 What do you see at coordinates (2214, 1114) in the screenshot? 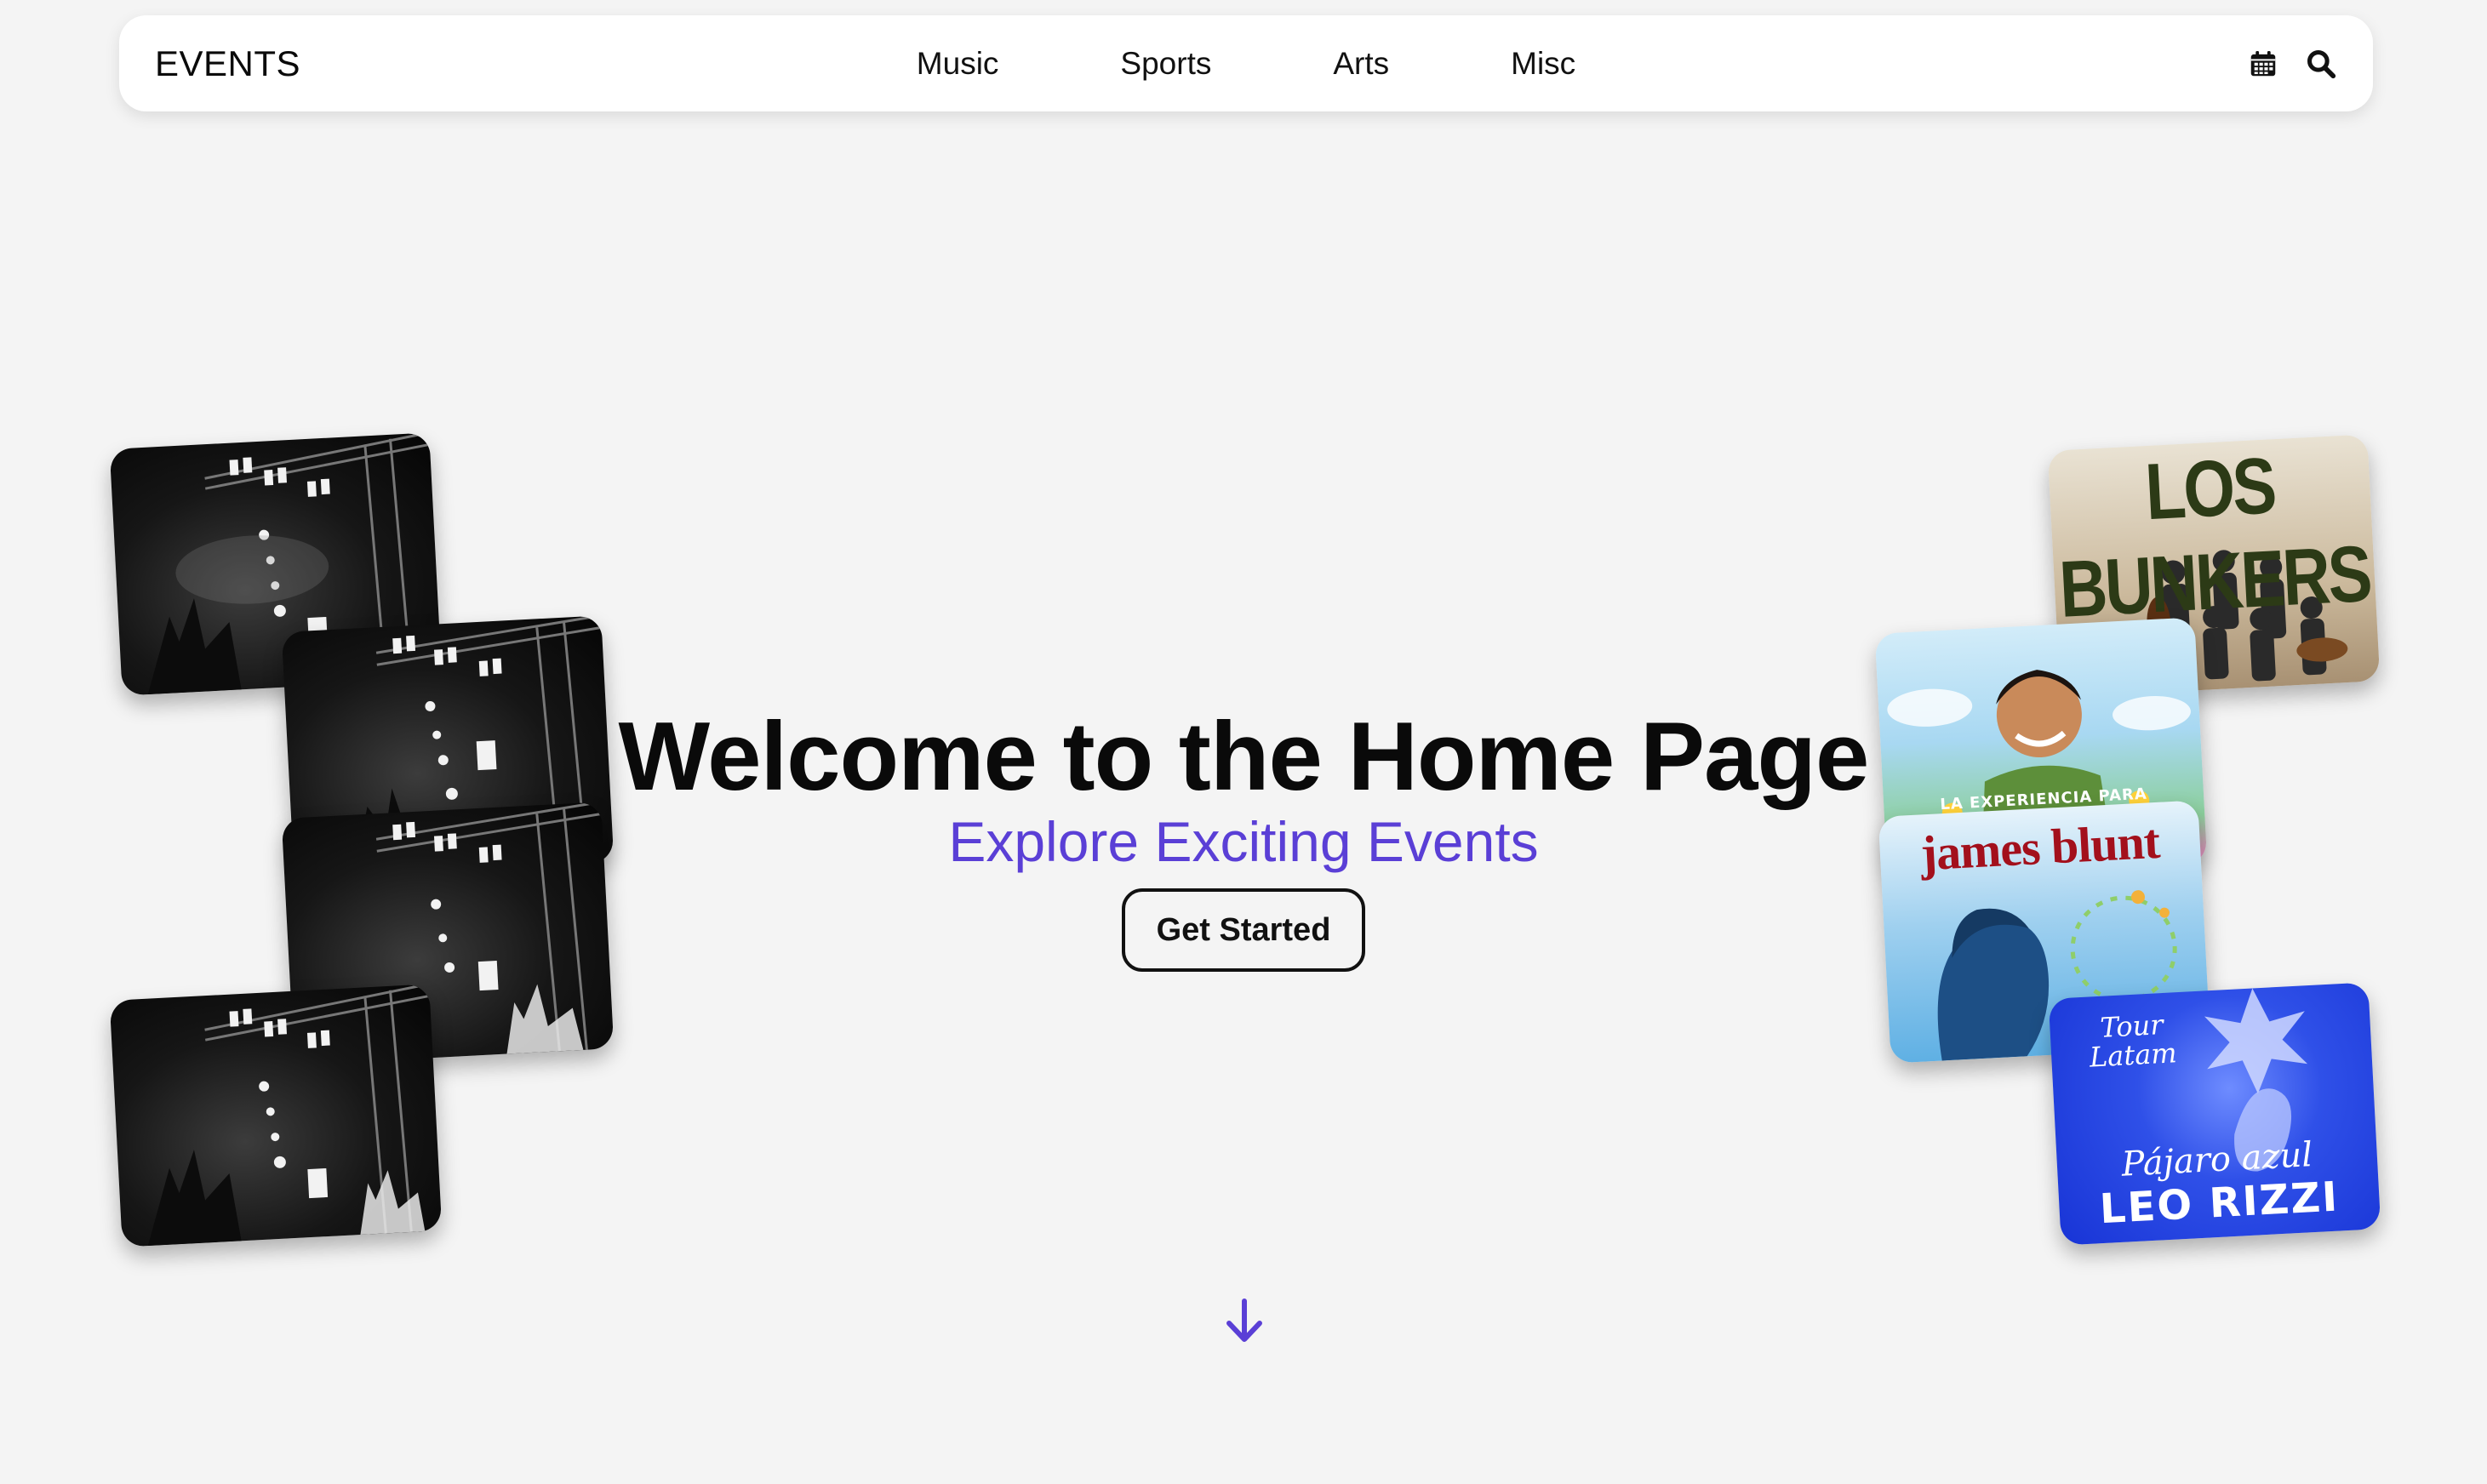
I see `event-card-leo-rizzi: Tour Latam Pájaro azul LEO RIZZI` at bounding box center [2214, 1114].